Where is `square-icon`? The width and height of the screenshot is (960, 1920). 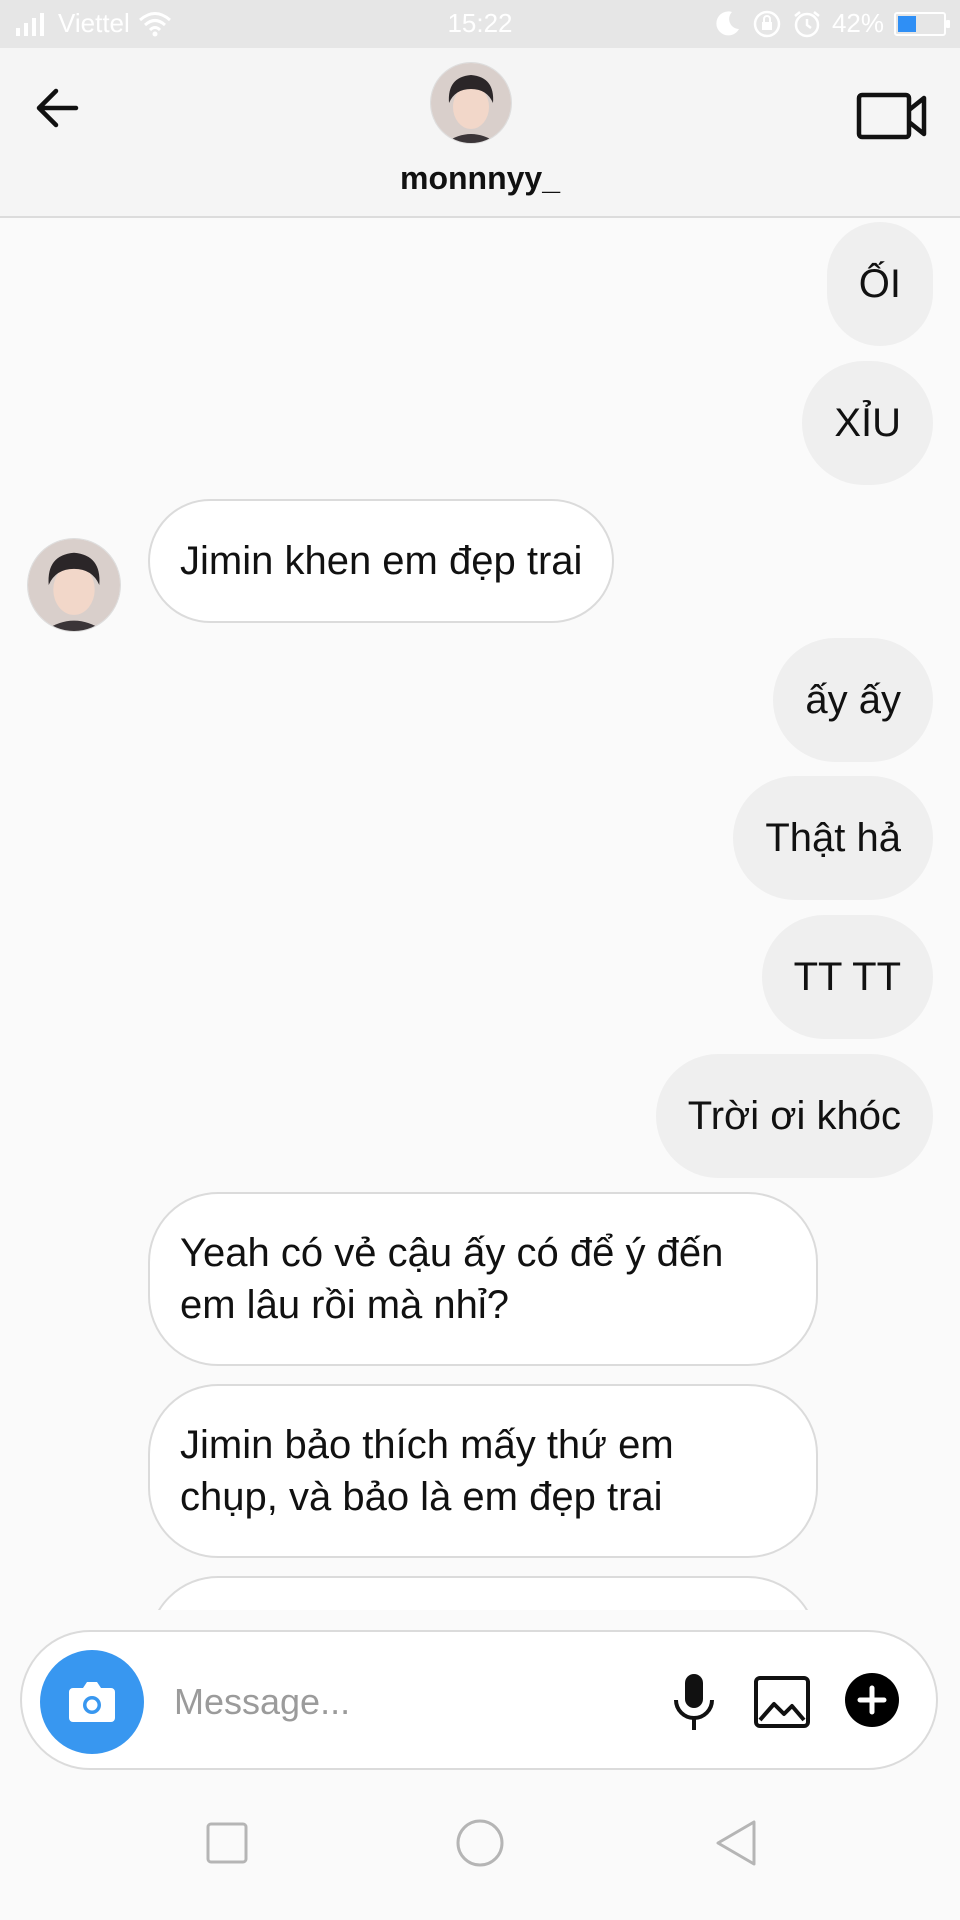 square-icon is located at coordinates (227, 1843).